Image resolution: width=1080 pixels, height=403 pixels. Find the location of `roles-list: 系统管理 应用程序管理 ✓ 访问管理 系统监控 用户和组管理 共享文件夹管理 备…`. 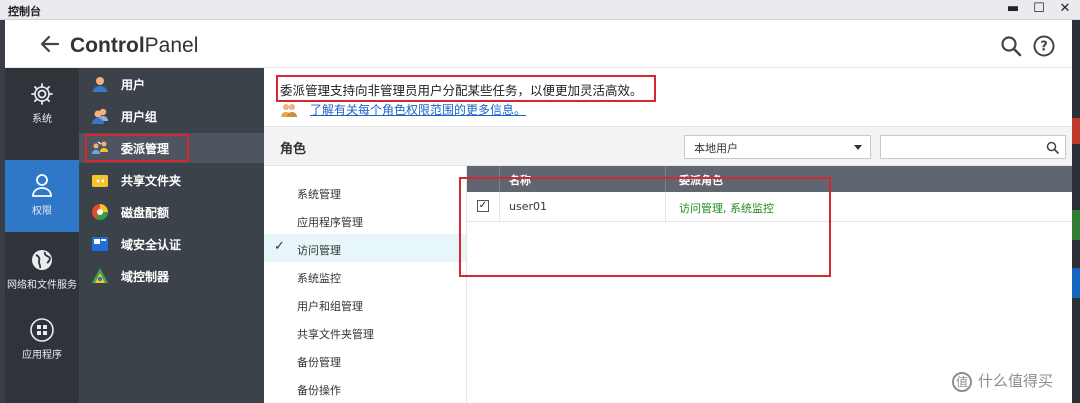

roles-list: 系统管理 应用程序管理 ✓ 访问管理 系统监控 用户和组管理 共享文件夹管理 备… is located at coordinates (365, 284).